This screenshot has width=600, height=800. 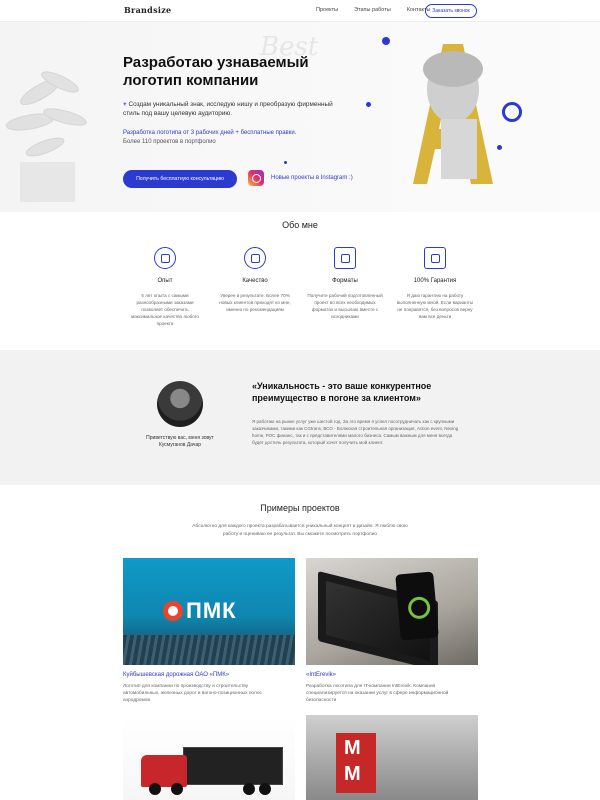 What do you see at coordinates (512, 112) in the screenshot?
I see `decor-ring` at bounding box center [512, 112].